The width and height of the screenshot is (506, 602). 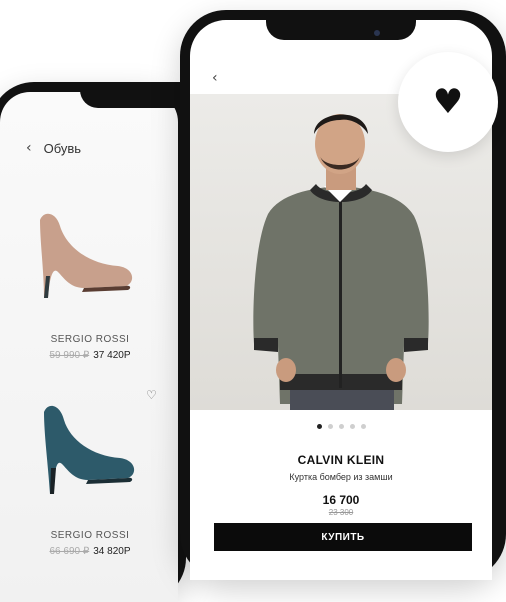 What do you see at coordinates (448, 102) in the screenshot?
I see `heart-icon: ♥` at bounding box center [448, 102].